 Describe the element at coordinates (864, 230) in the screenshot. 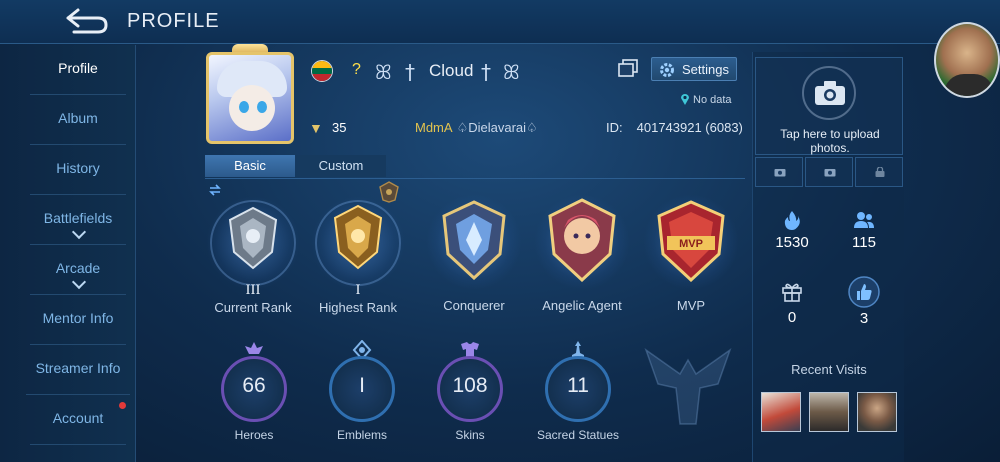

I see `friends-stat: 115` at that location.